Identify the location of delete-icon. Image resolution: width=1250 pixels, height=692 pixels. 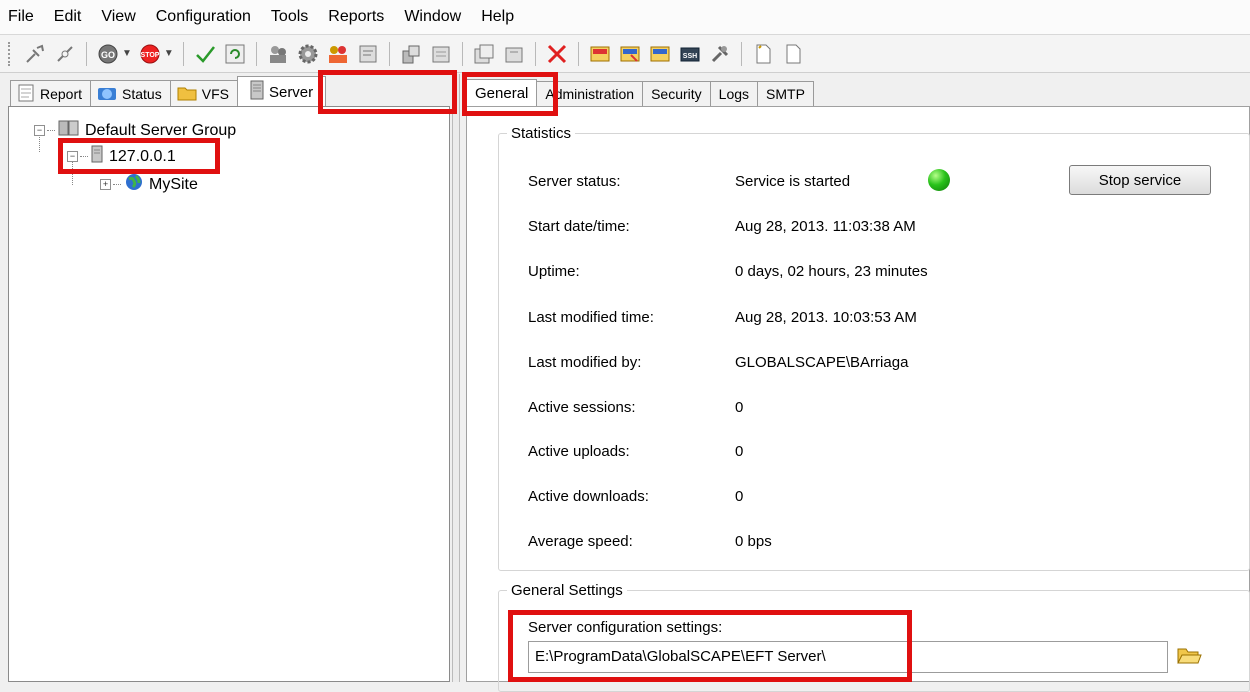
(557, 54).